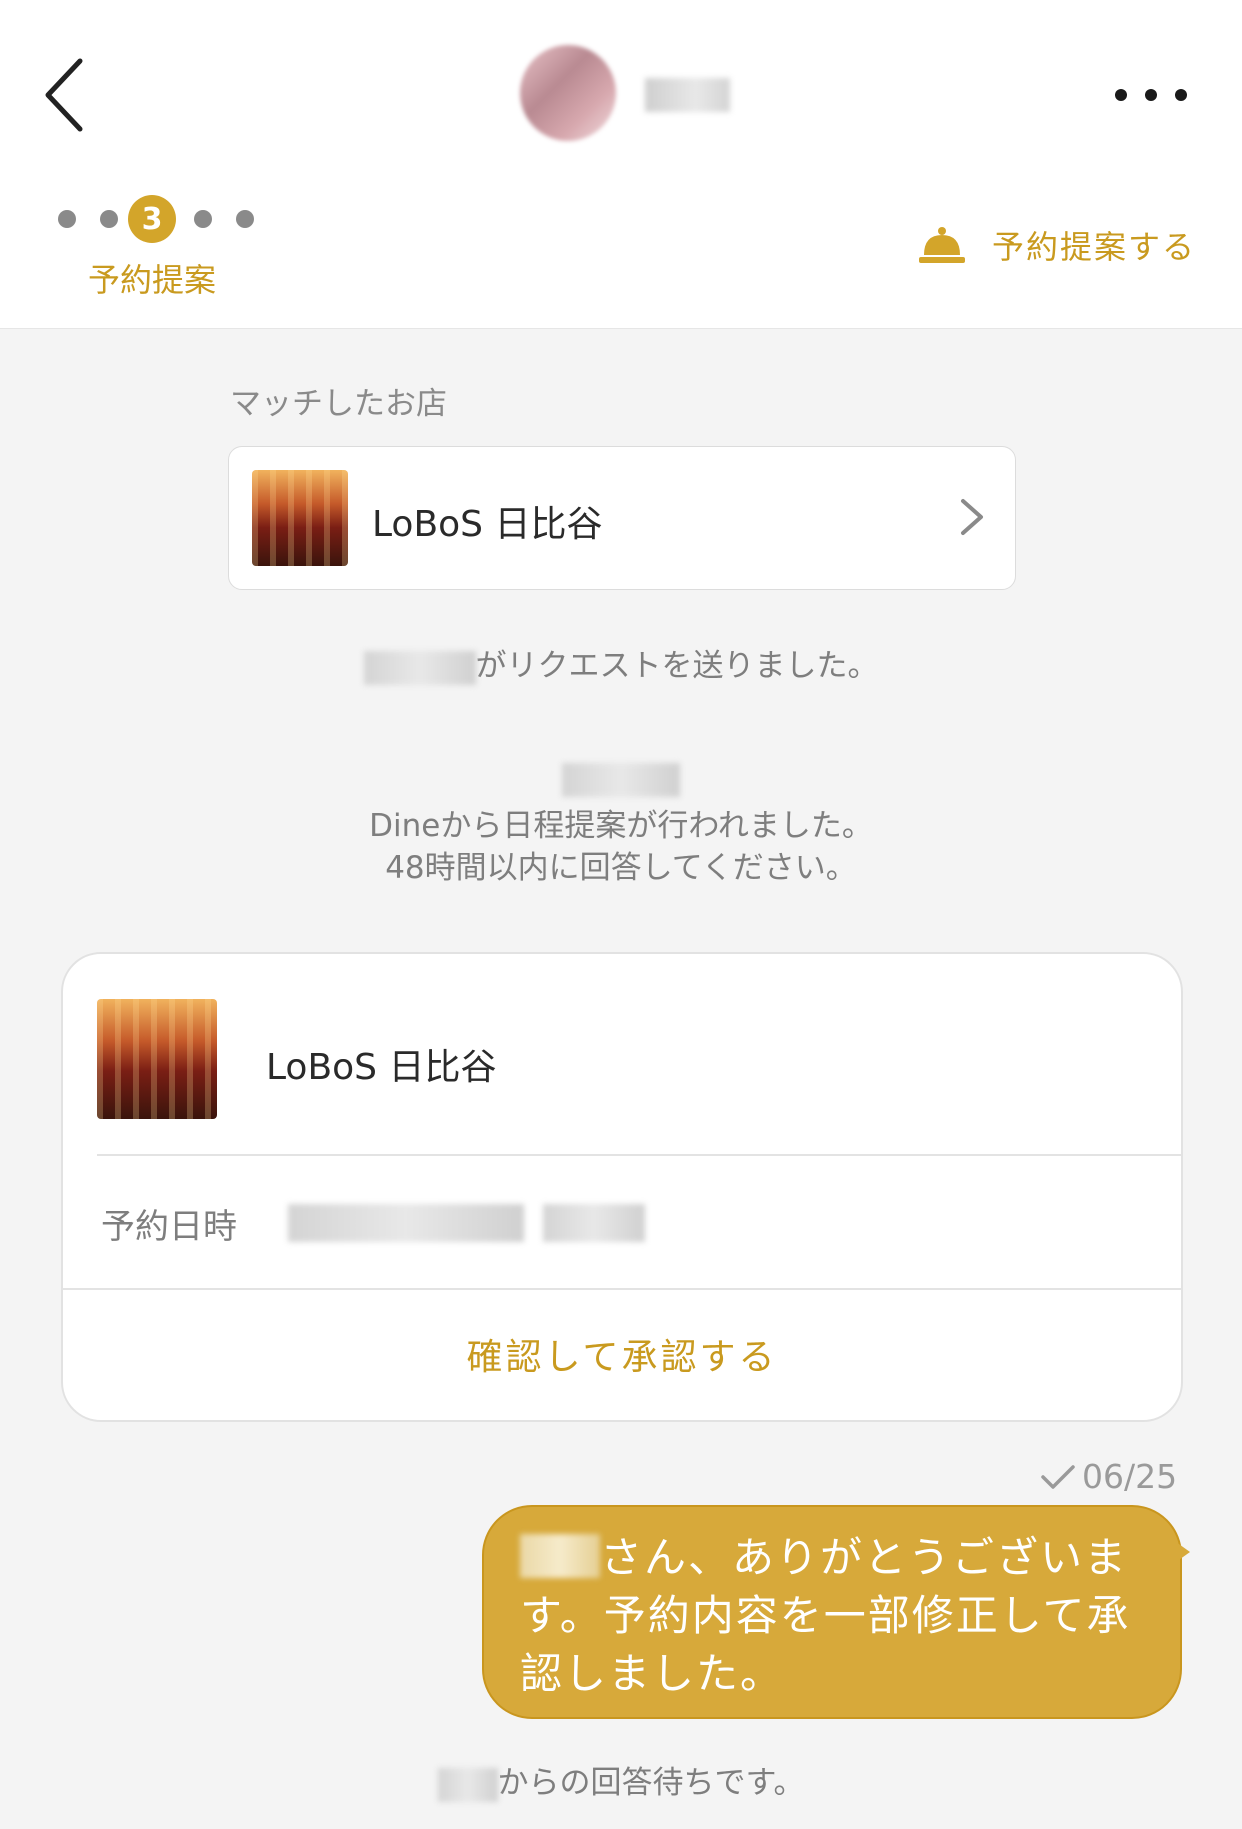 The height and width of the screenshot is (1829, 1242). What do you see at coordinates (381, 1064) in the screenshot?
I see `proposal-shop-name: LoBoS 日比谷` at bounding box center [381, 1064].